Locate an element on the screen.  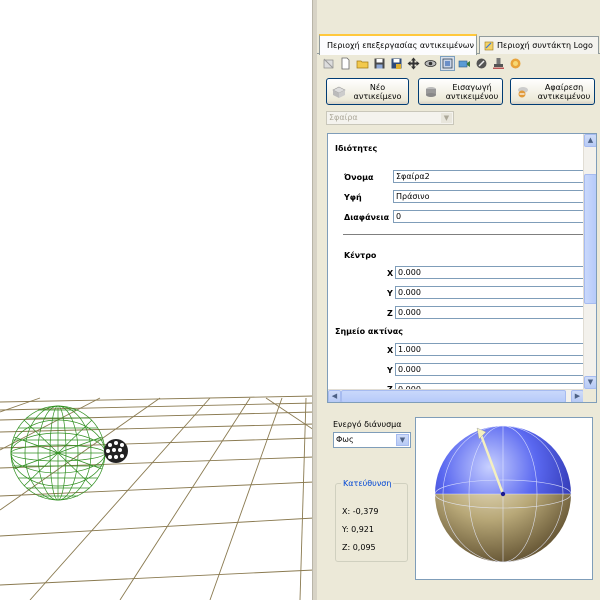
tab-label: Περιοχή επεξεργασίας αντικειμένων is located at coordinates (400, 45).